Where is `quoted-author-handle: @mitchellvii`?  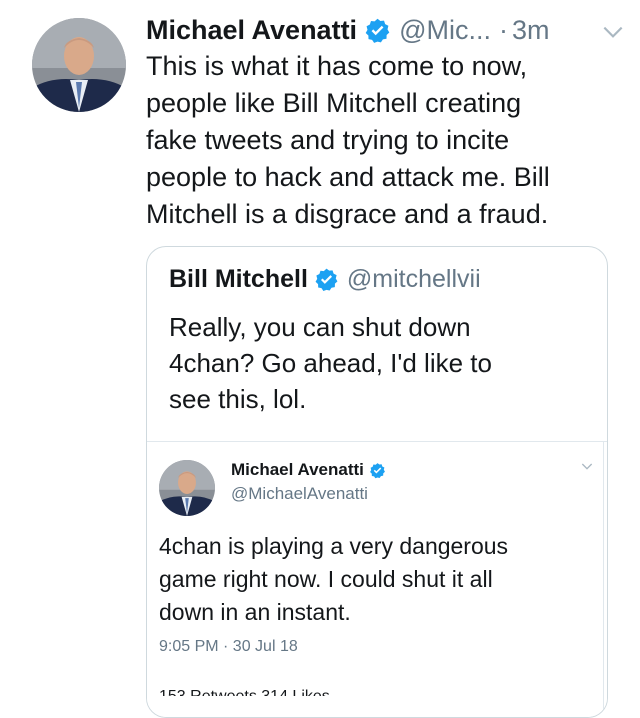
quoted-author-handle: @mitchellvii is located at coordinates (413, 279).